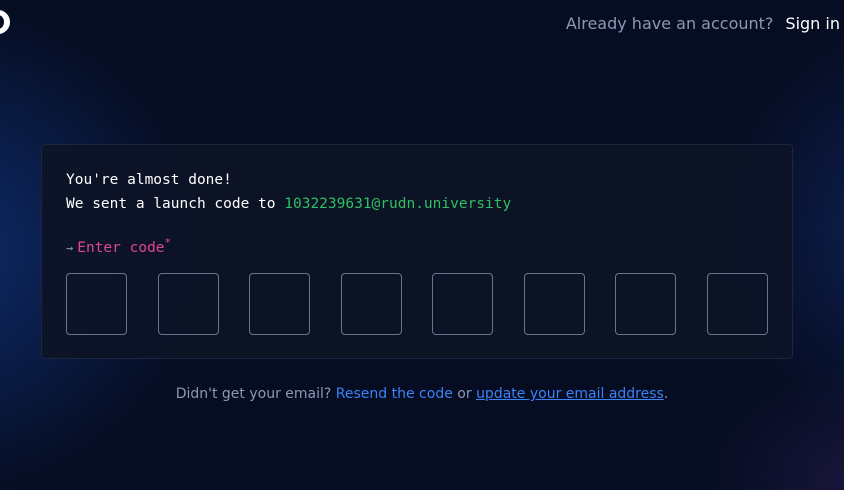 The width and height of the screenshot is (844, 490). Describe the element at coordinates (666, 394) in the screenshot. I see `footer-suffix: .` at that location.